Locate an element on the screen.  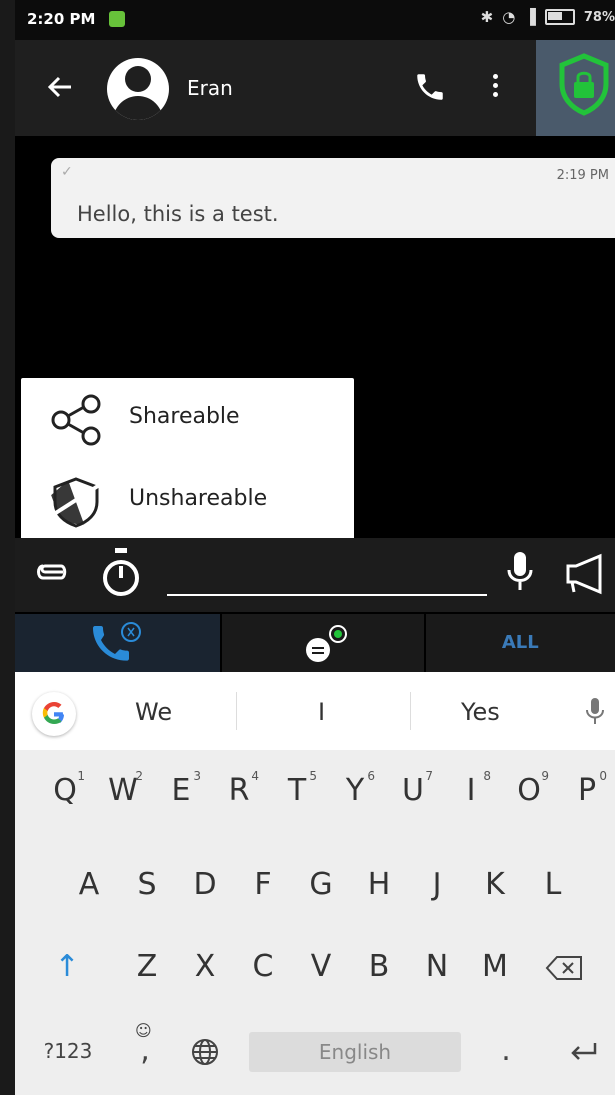
timer-icon is located at coordinates (121, 573).